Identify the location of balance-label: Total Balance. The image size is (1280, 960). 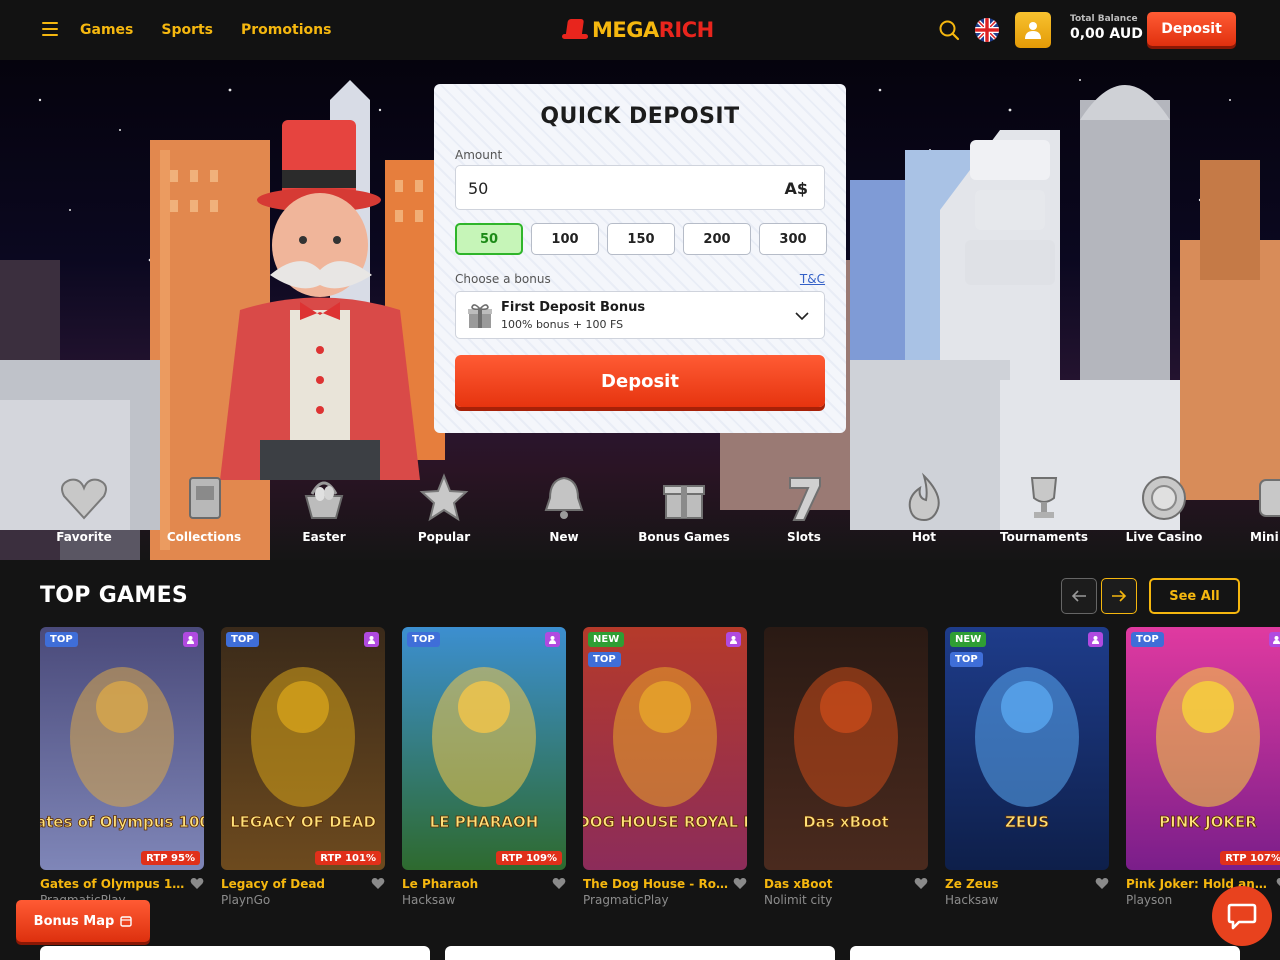
(1104, 19).